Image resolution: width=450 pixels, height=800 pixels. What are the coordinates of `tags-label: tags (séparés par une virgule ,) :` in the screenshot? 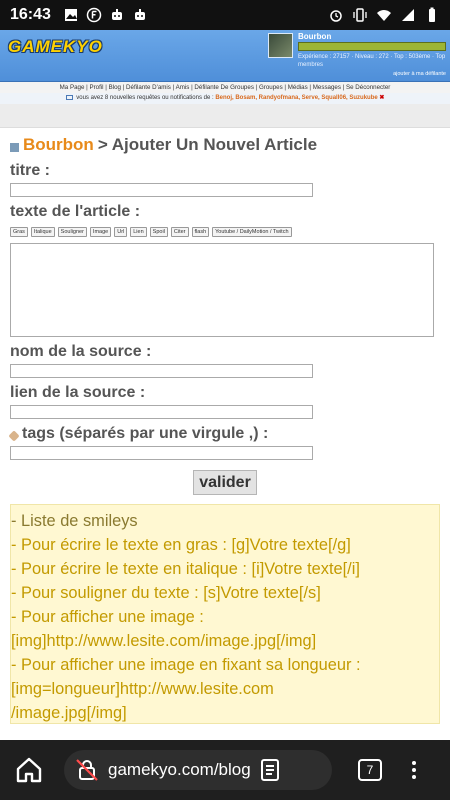 It's located at (145, 433).